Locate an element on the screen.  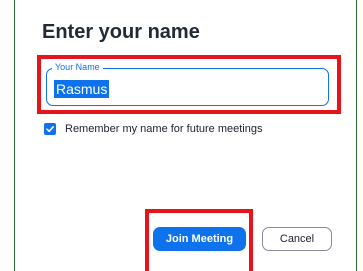
remember-name-checkbox is located at coordinates (50, 129).